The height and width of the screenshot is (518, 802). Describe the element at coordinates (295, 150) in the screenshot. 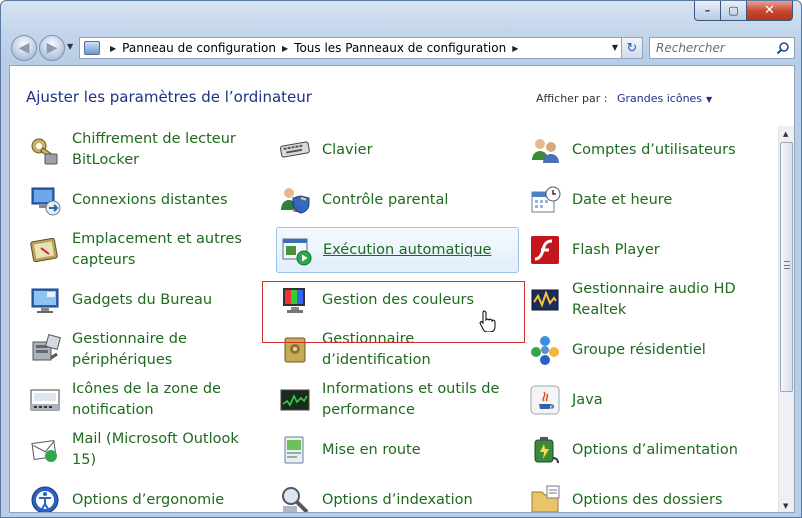

I see `keyboard-icon` at that location.